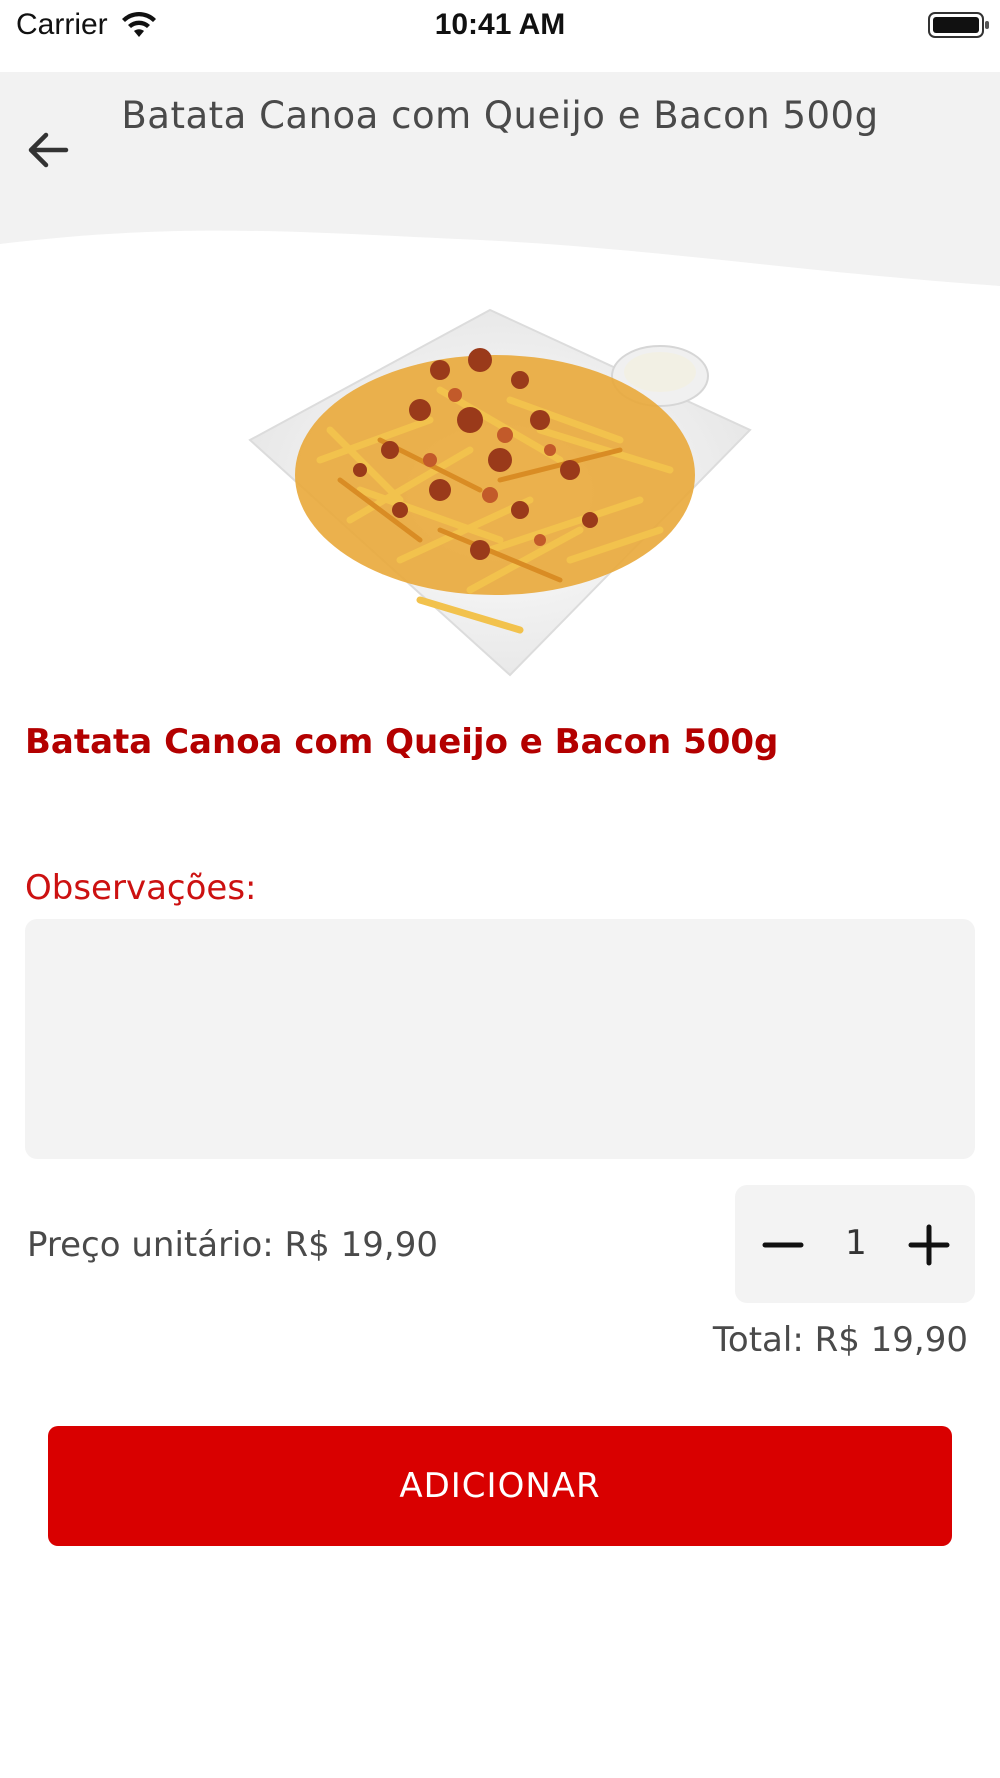  I want to click on page-title: Batata Canoa com Queijo e Bacon 500g, so click(500, 115).